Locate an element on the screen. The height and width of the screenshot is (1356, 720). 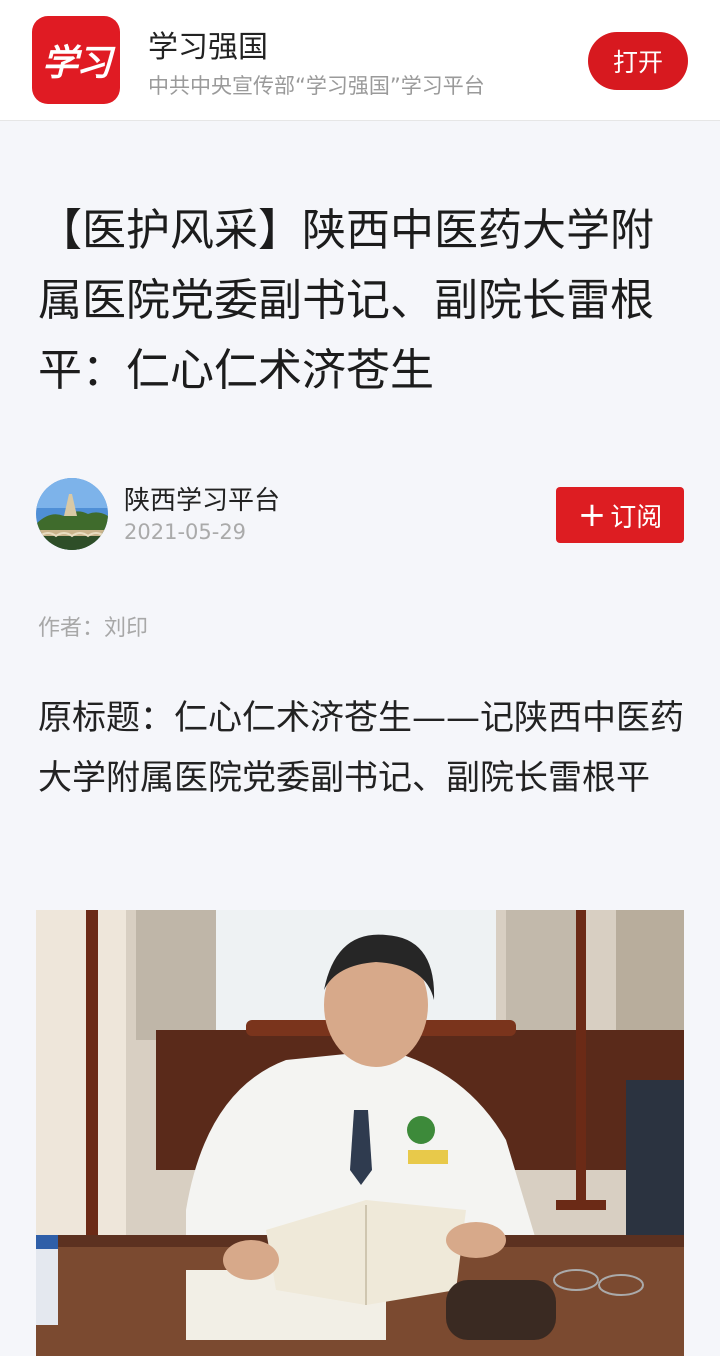
publish-date: 2021-05-29 is located at coordinates (185, 532).